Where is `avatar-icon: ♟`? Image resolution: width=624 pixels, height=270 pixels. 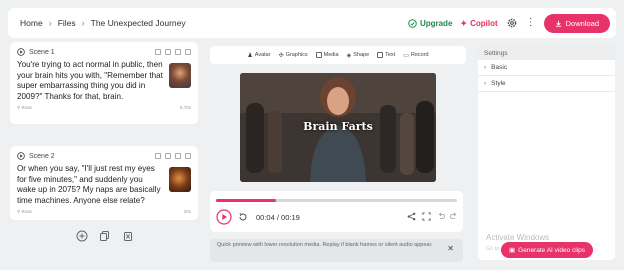
avatar-icon: ♟ is located at coordinates (250, 55).